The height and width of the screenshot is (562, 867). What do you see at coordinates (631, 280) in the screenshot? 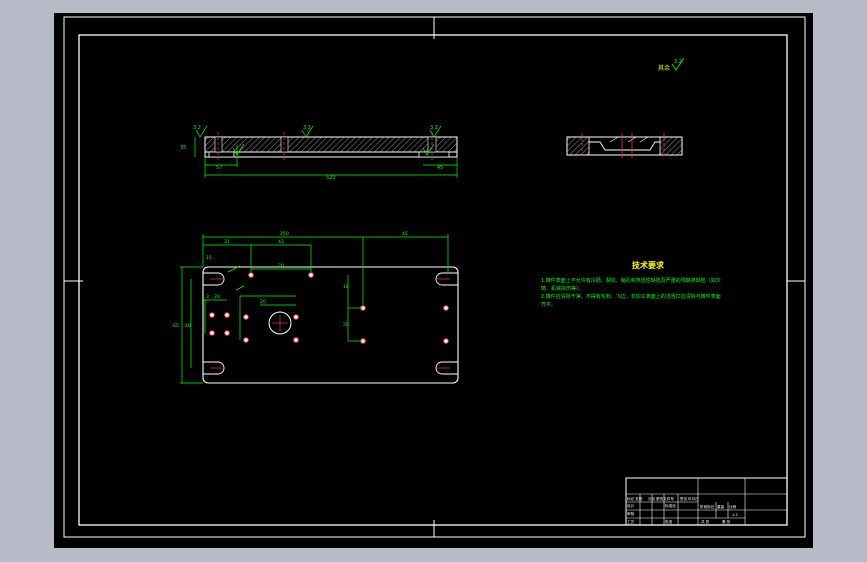
I see `tech-line-1: 1.铸件表面上不允许有冷隔、裂纹、缩孔和穿透性缺陷及严重的残缺类缺陷（如欠` at bounding box center [631, 280].